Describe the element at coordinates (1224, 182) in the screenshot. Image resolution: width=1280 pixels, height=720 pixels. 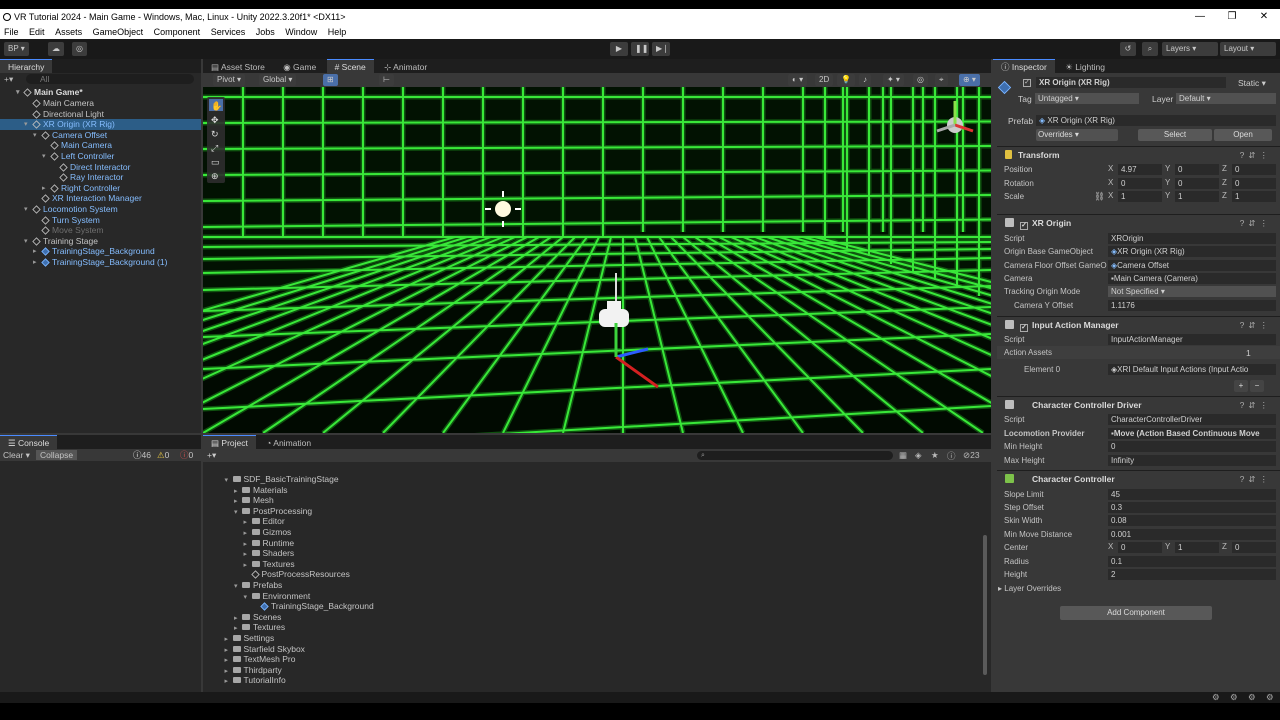
I see `rotation-z-axis-label: Z` at that location.